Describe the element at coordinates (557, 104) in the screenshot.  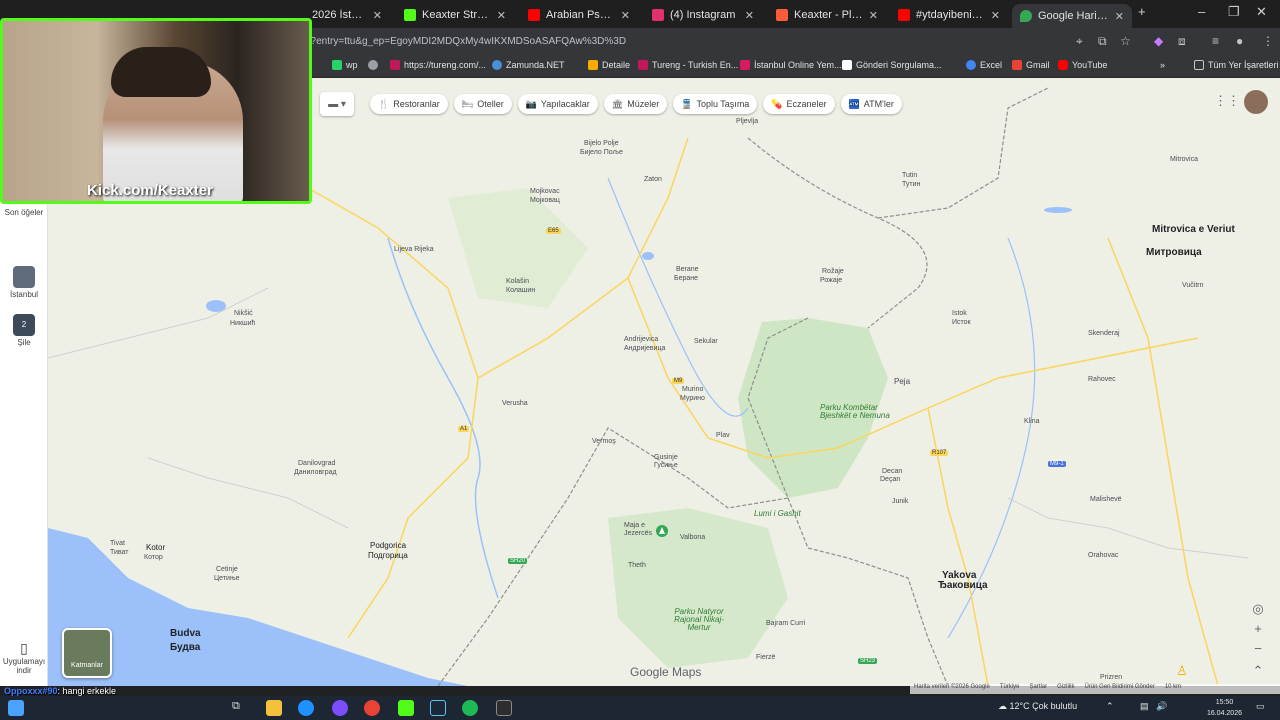
I see `chip-things-to-do: 📷 Yapılacaklar` at that location.